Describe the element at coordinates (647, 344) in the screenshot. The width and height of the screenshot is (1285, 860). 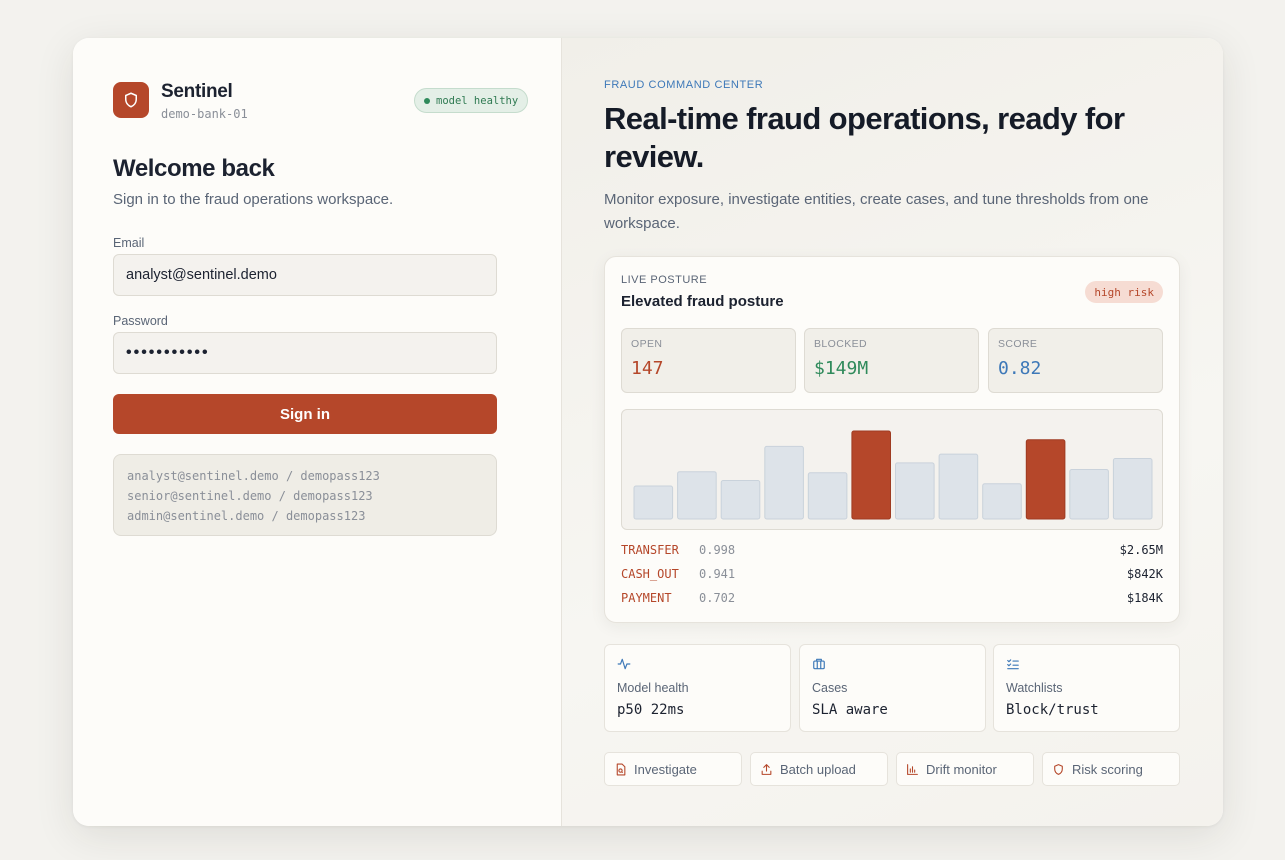
I see `stat-label: OPEN` at that location.